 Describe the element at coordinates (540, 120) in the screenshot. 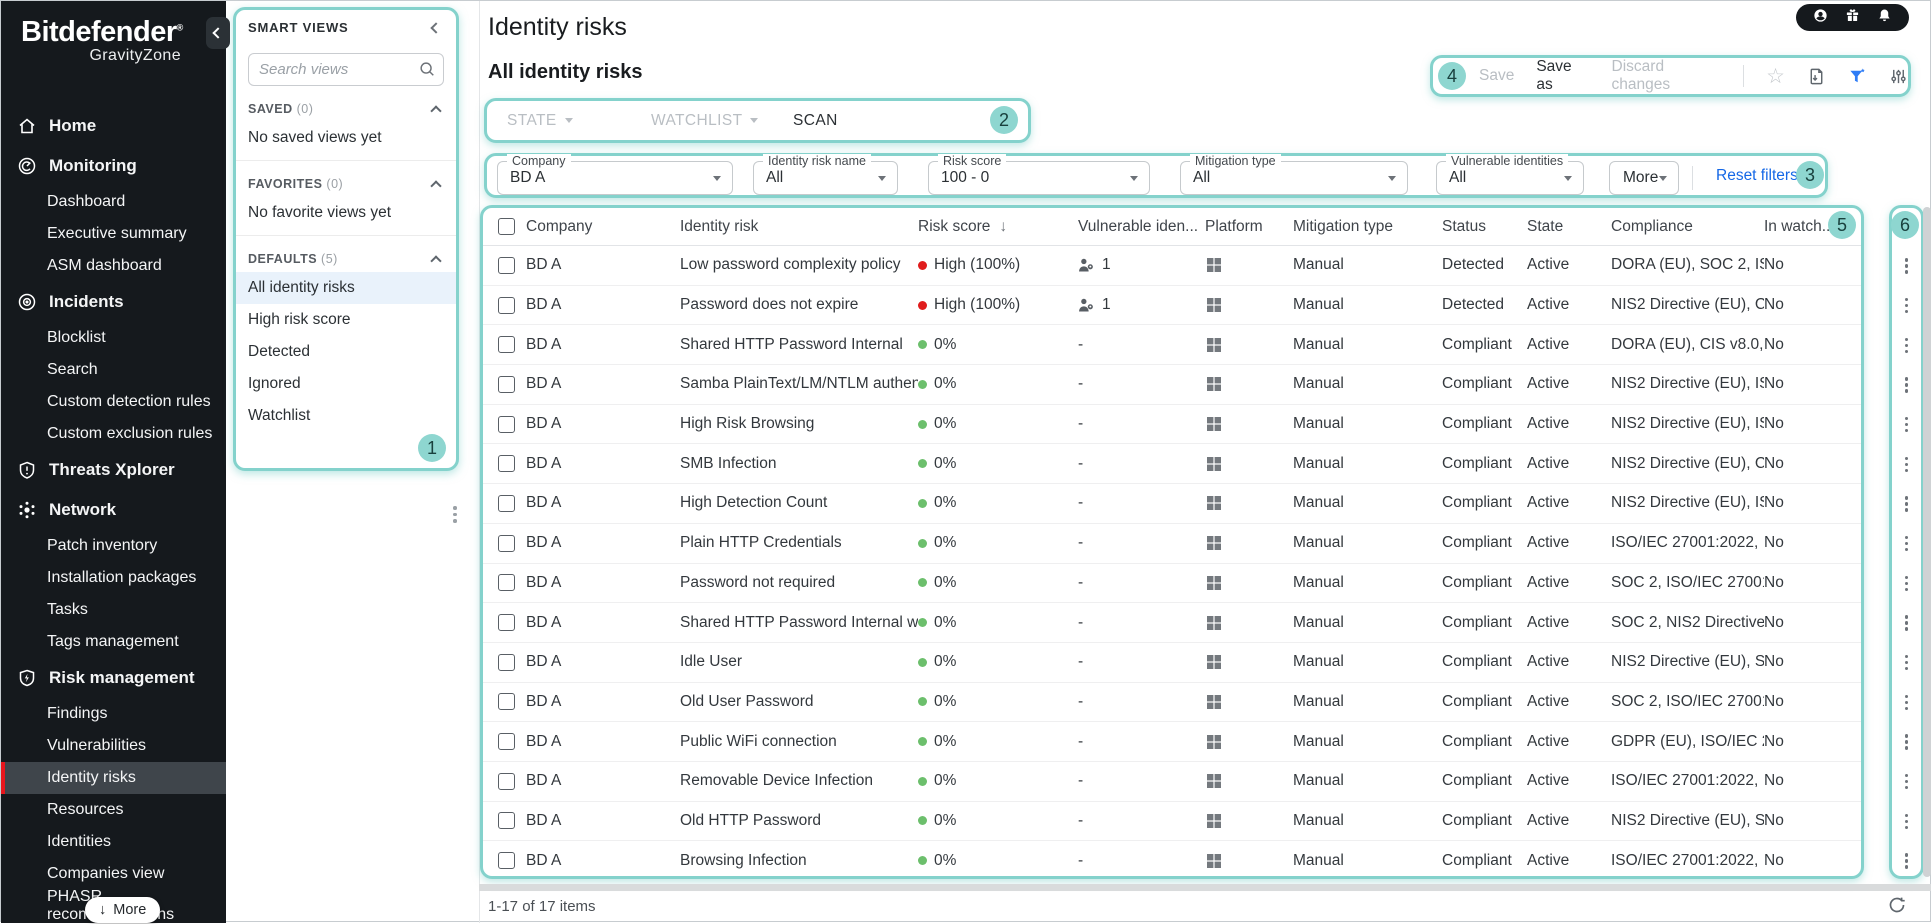

I see `tab-state: STATE` at that location.